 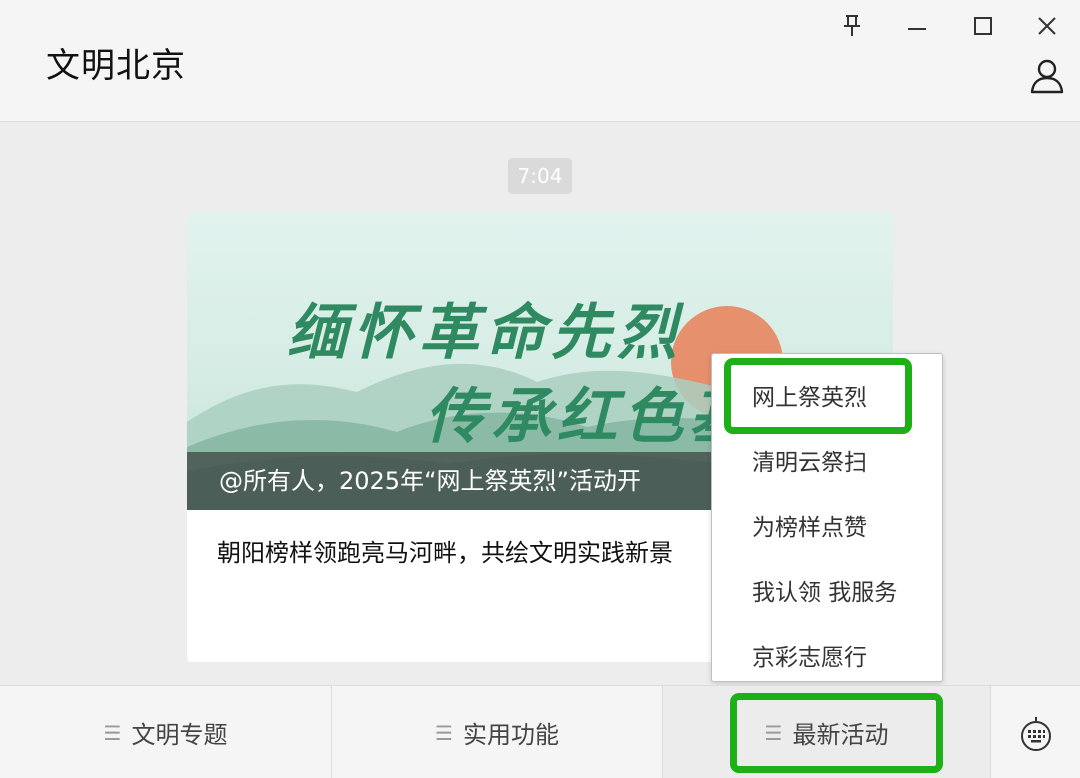 I want to click on pin-icon, so click(x=852, y=25).